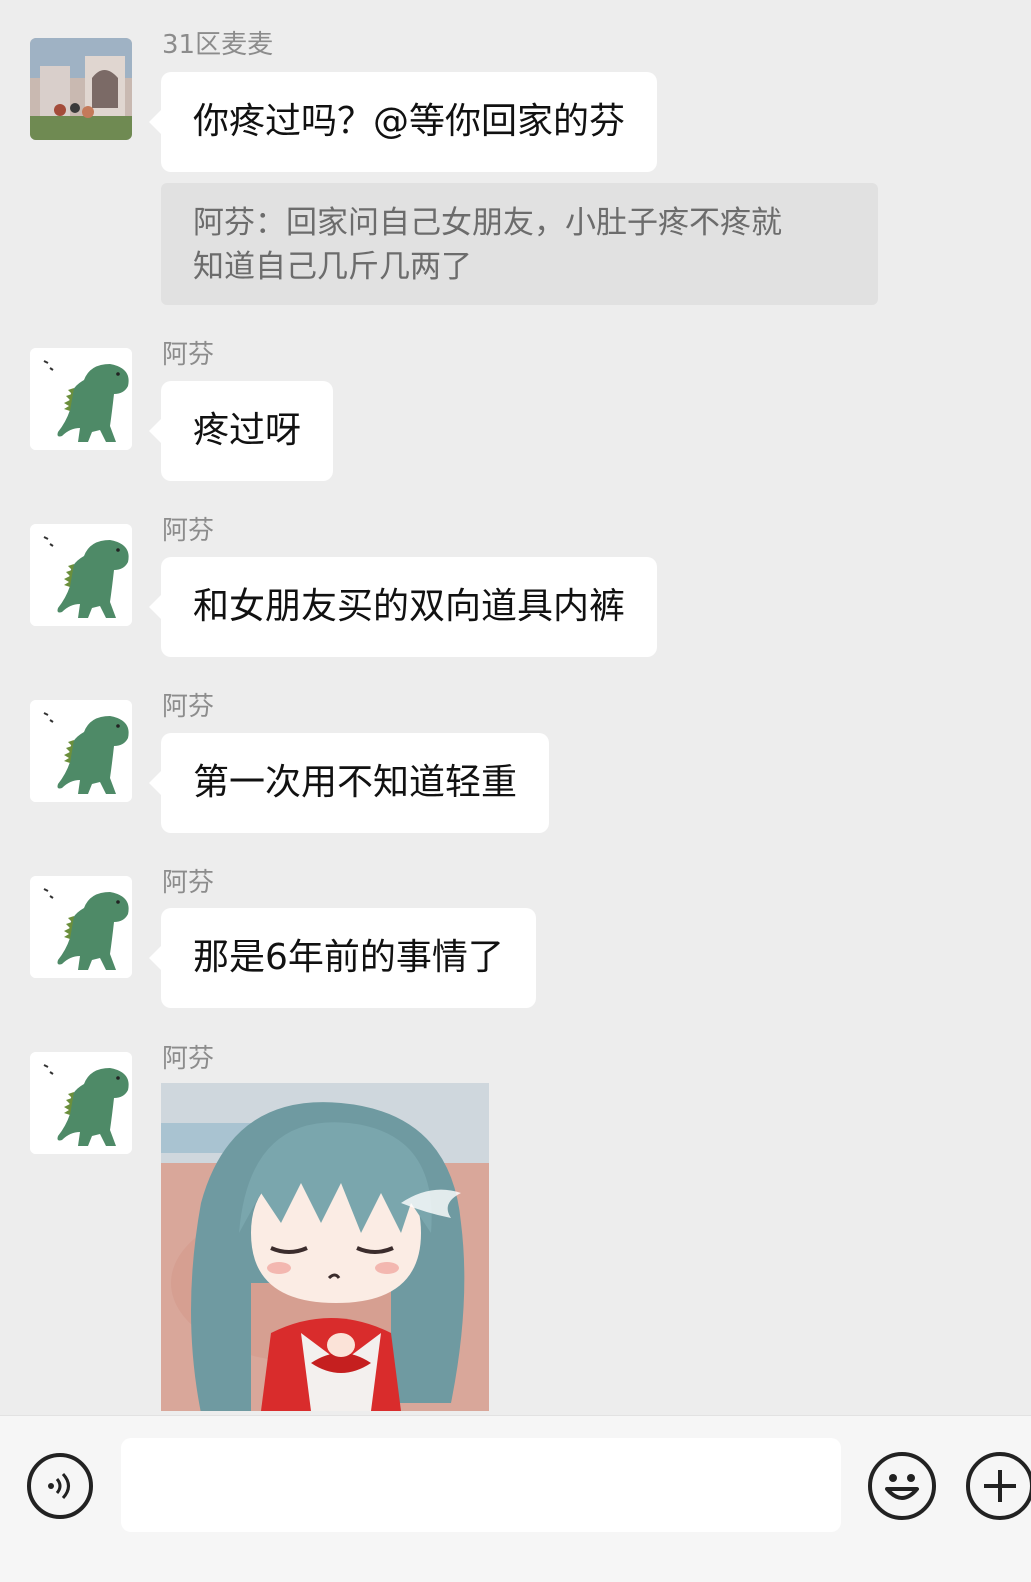 The width and height of the screenshot is (1031, 1582). Describe the element at coordinates (487, 223) in the screenshot. I see `quote-line: 阿芬：回家问自己女朋友，小肚子疼不疼就` at that location.